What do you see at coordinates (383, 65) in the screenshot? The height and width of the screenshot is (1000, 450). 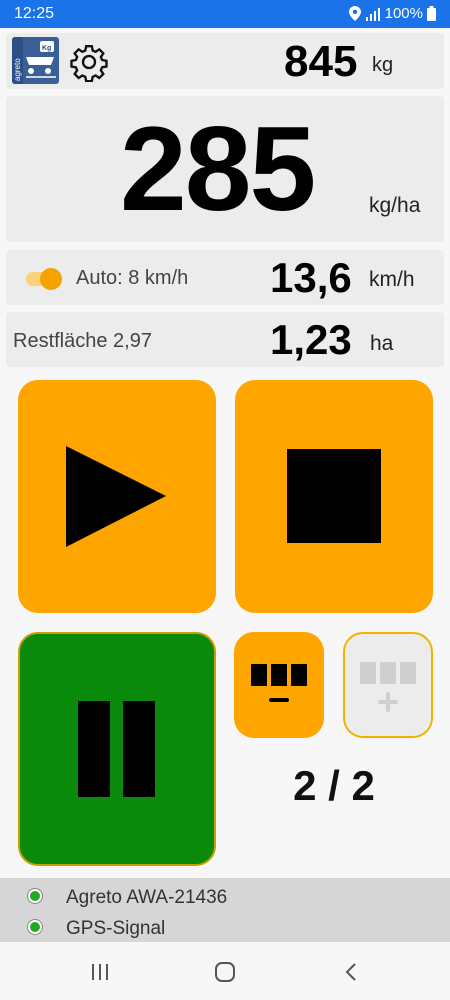 I see `weight-unit: kg` at bounding box center [383, 65].